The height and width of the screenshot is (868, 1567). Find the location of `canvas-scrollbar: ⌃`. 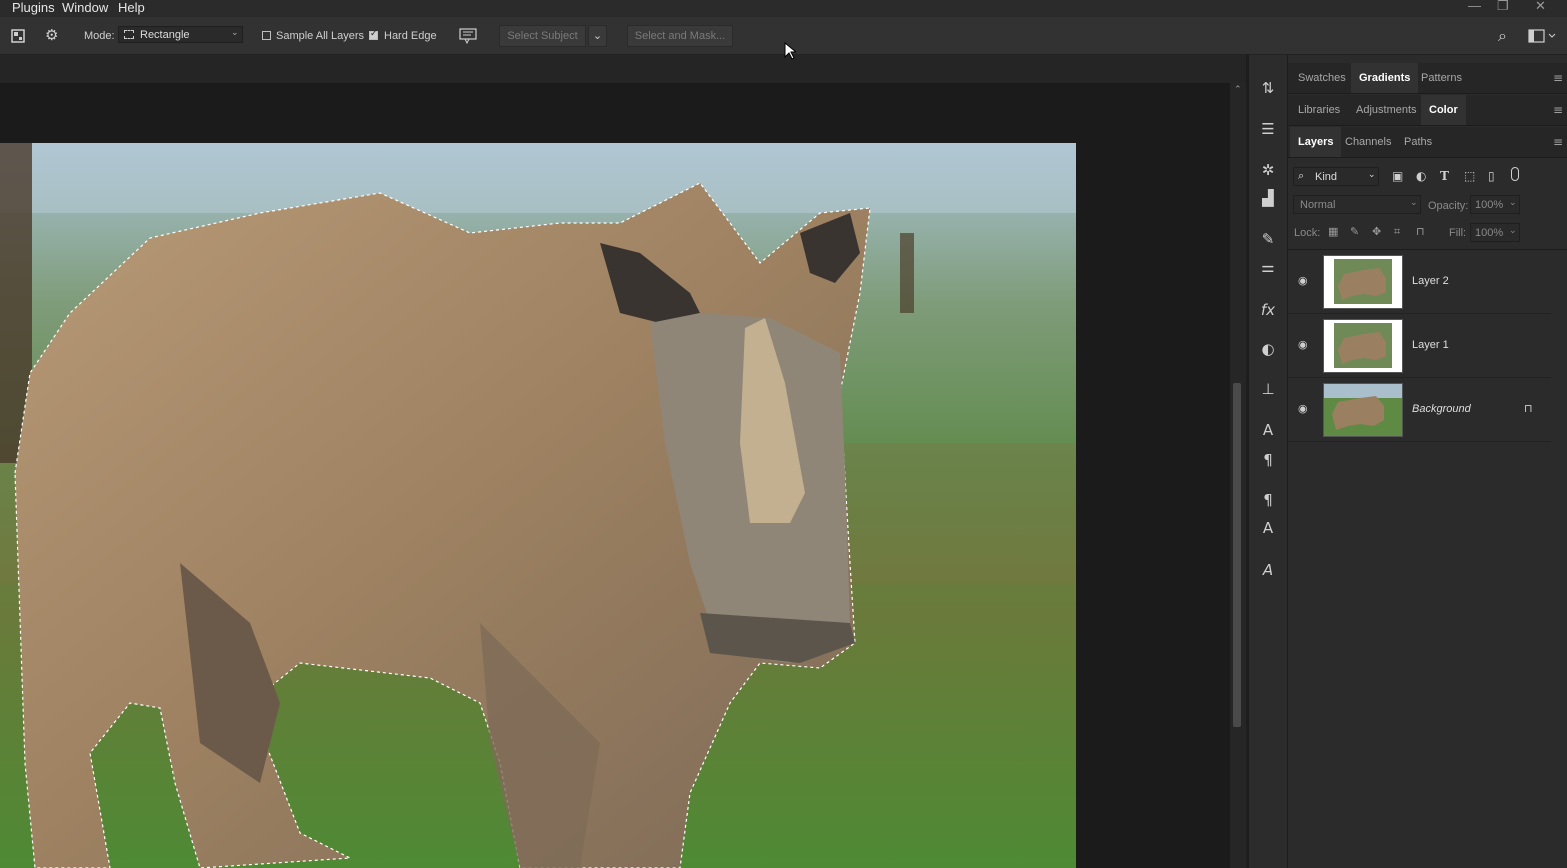

canvas-scrollbar: ⌃ is located at coordinates (1238, 475).